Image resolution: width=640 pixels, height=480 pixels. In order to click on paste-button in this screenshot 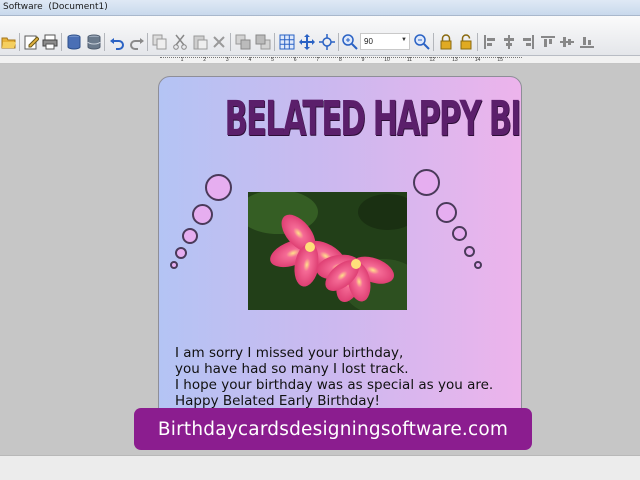, I will do `click(199, 41)`.